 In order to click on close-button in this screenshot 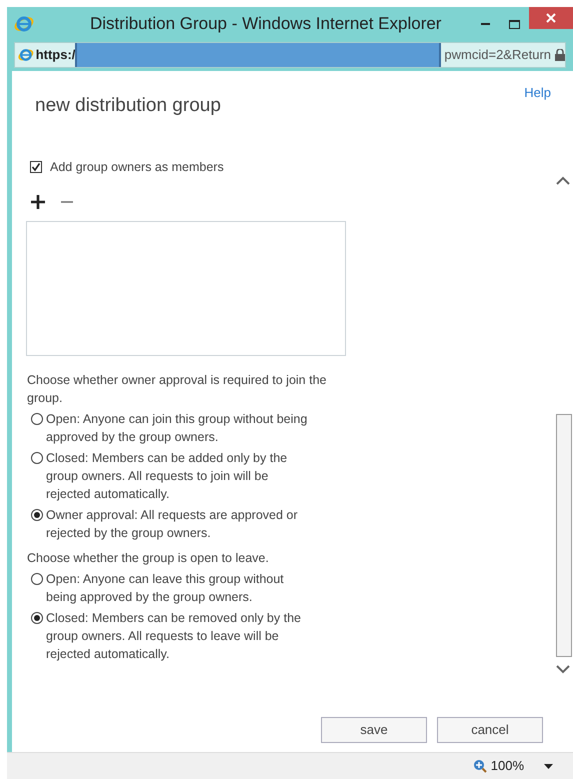, I will do `click(551, 18)`.